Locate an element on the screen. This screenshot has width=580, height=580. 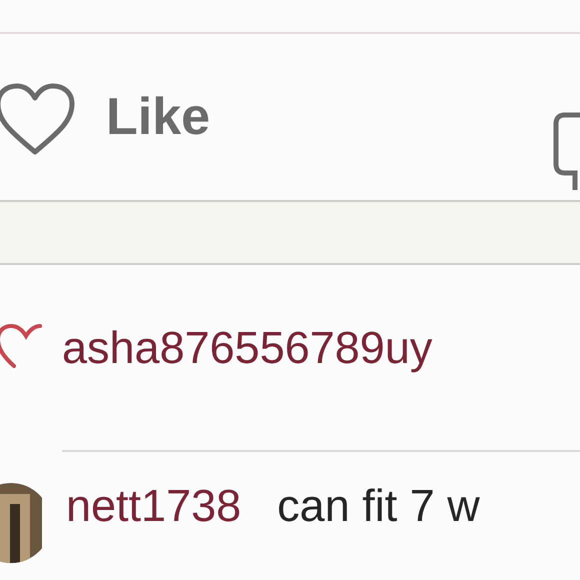
comment-text: can fit 7 w is located at coordinates (378, 506).